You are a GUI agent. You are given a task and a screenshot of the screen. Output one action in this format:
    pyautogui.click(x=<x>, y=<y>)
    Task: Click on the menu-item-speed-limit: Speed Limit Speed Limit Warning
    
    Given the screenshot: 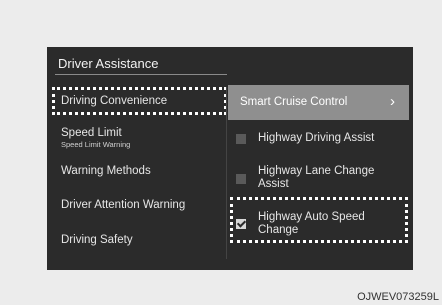 What is the action you would take?
    pyautogui.click(x=95, y=138)
    